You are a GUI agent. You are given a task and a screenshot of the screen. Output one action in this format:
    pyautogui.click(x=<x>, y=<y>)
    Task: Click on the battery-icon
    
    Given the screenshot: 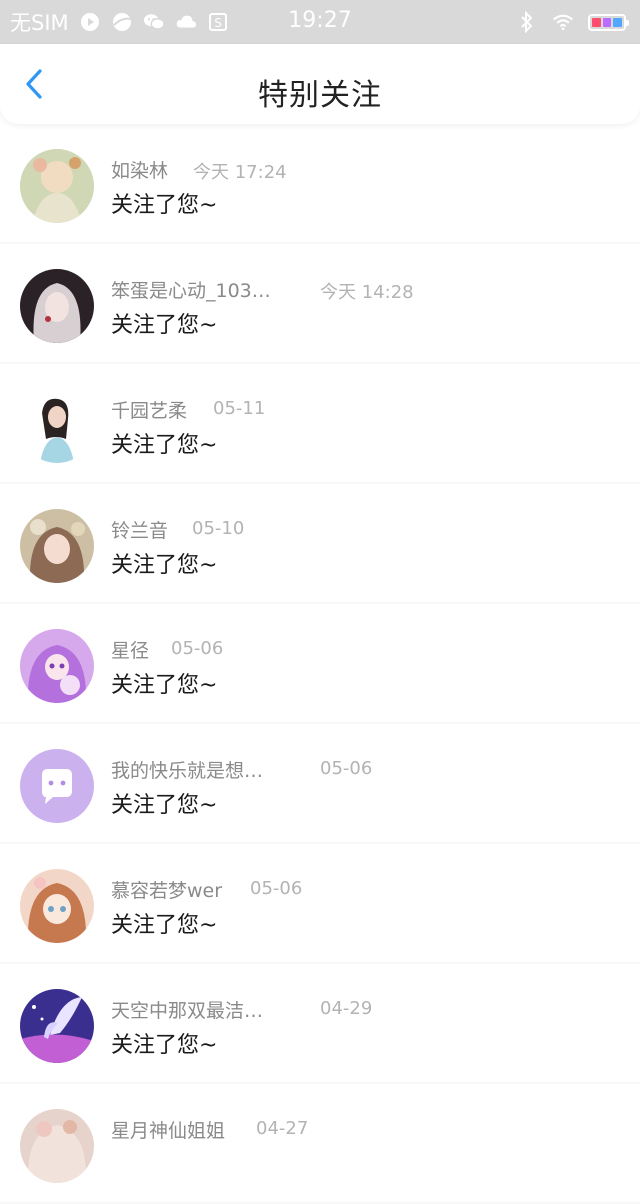 What is the action you would take?
    pyautogui.click(x=608, y=22)
    